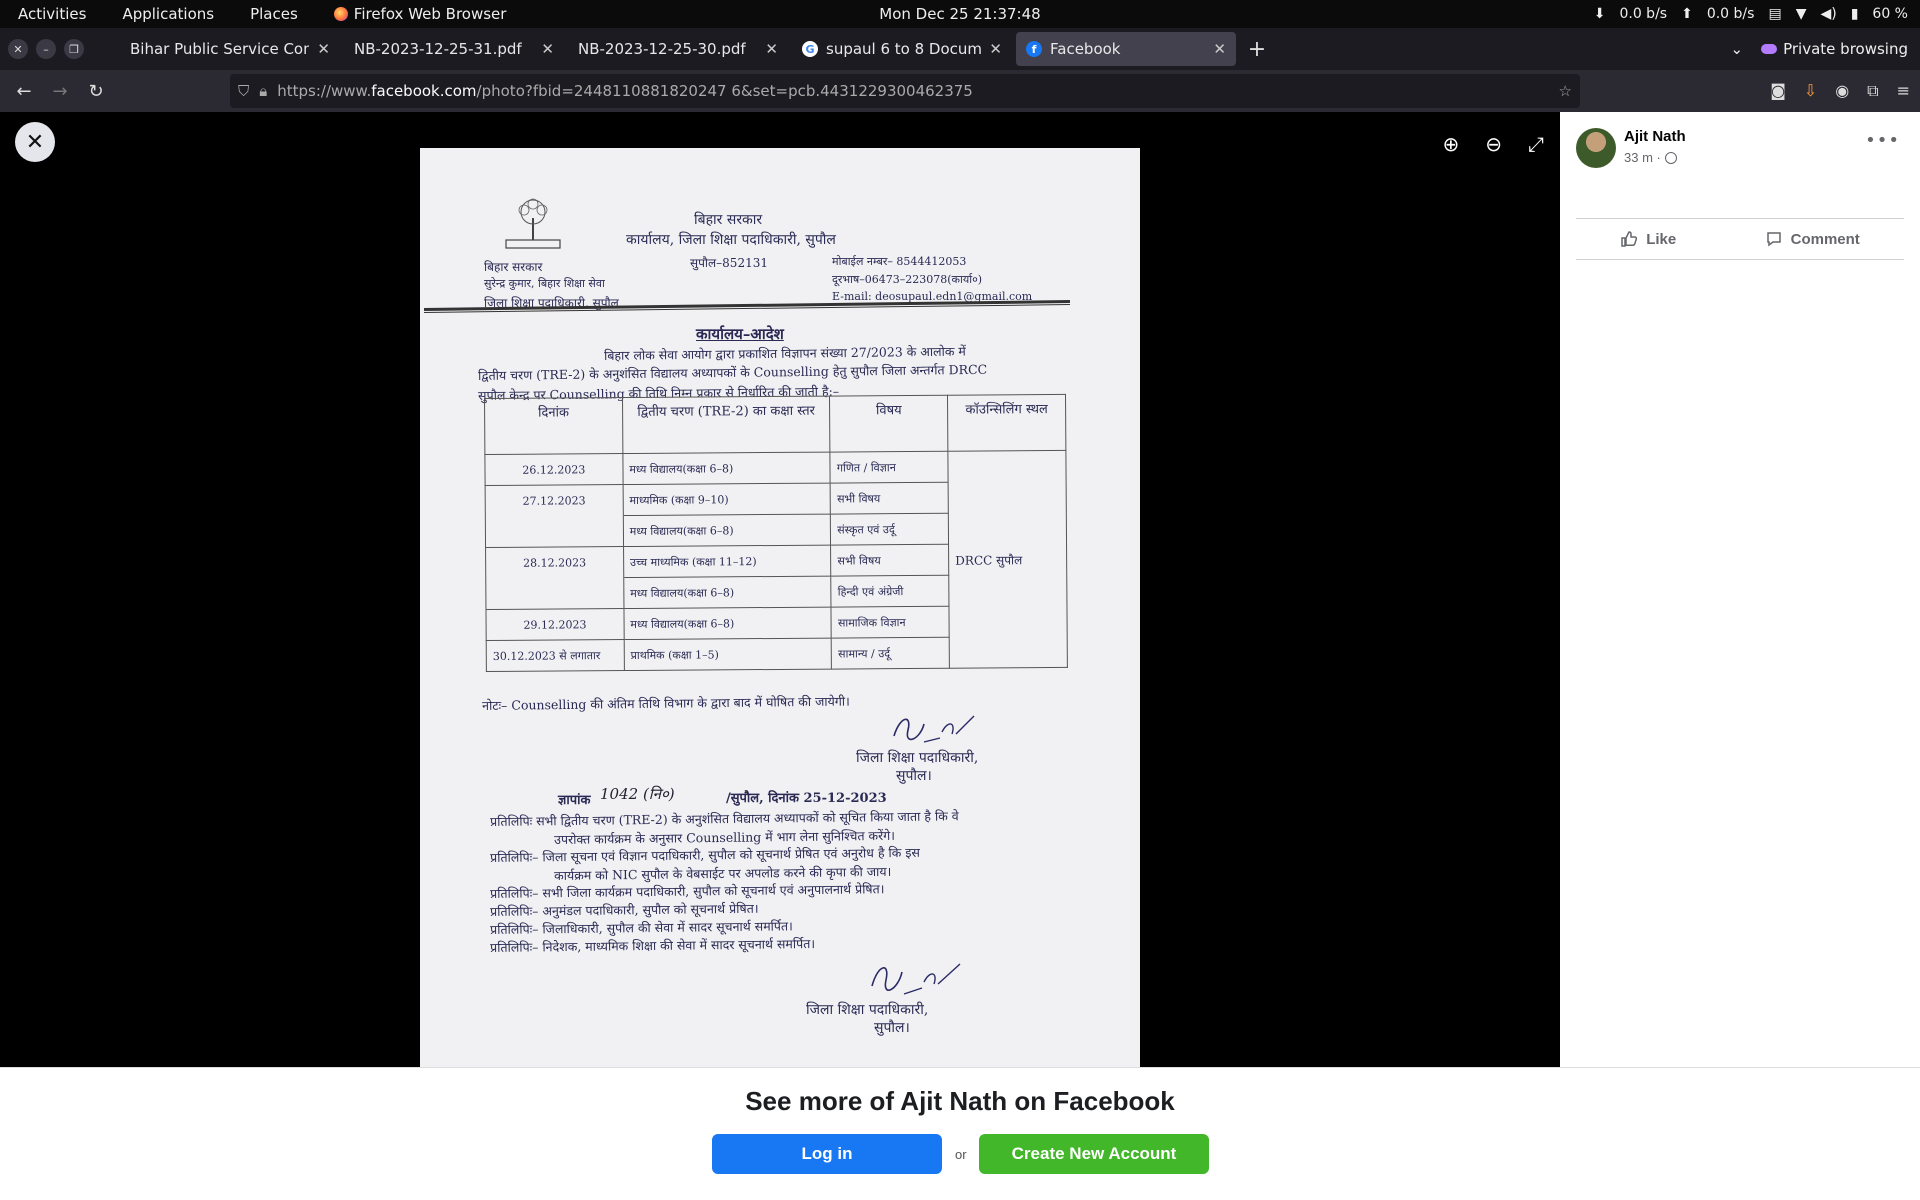  What do you see at coordinates (52, 14) in the screenshot?
I see `activities-button: Activities` at bounding box center [52, 14].